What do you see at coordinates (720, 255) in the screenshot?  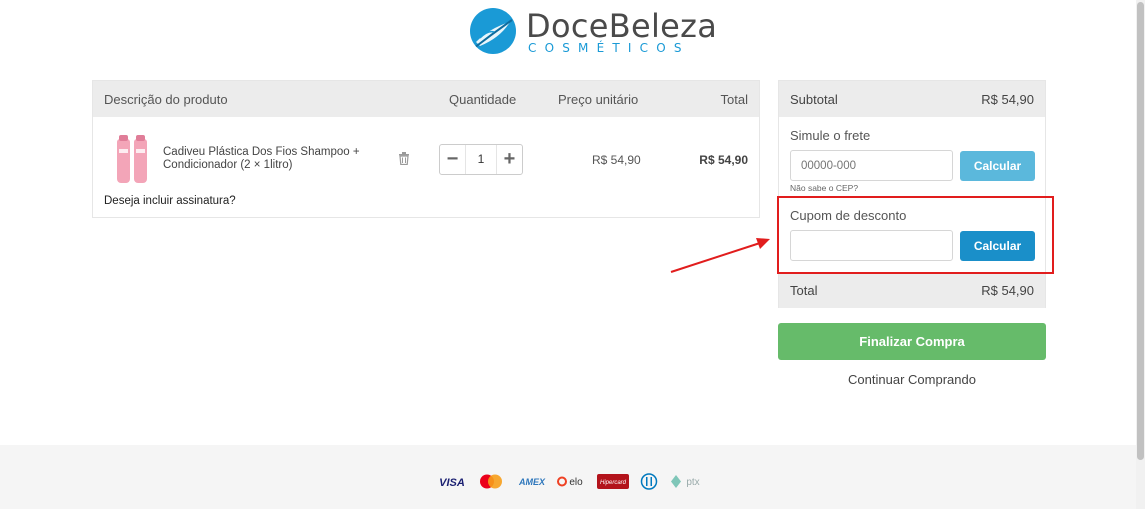 I see `annotation-arrow-icon` at bounding box center [720, 255].